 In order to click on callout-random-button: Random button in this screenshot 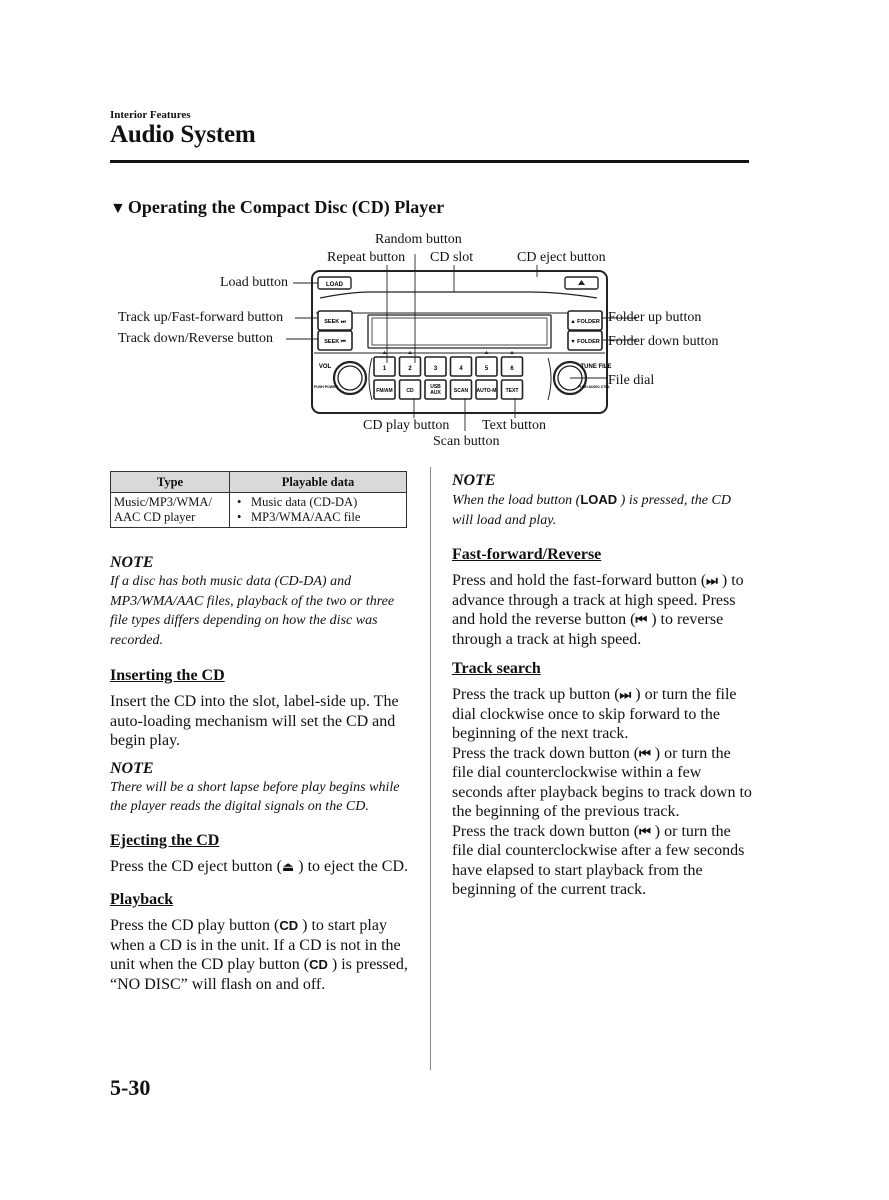, I will do `click(418, 239)`.